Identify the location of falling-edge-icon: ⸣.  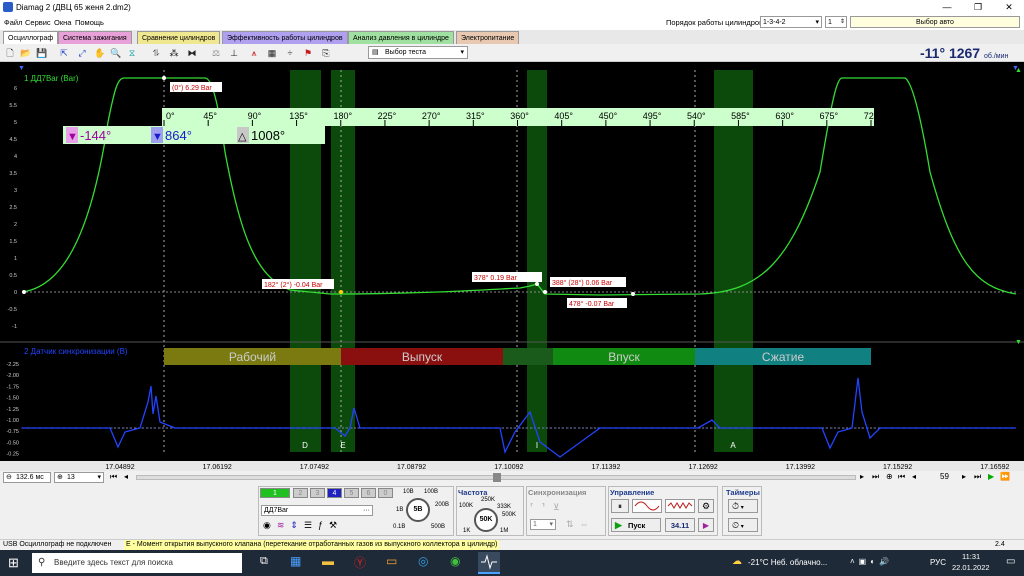
(548, 507).